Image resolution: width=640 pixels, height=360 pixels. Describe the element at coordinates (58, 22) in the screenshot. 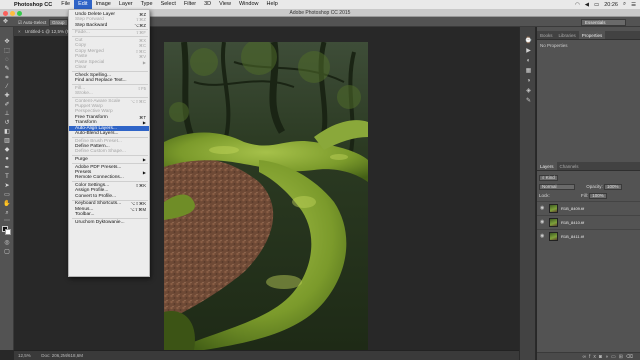

I see `auto-select-target-dropdown: Group` at that location.